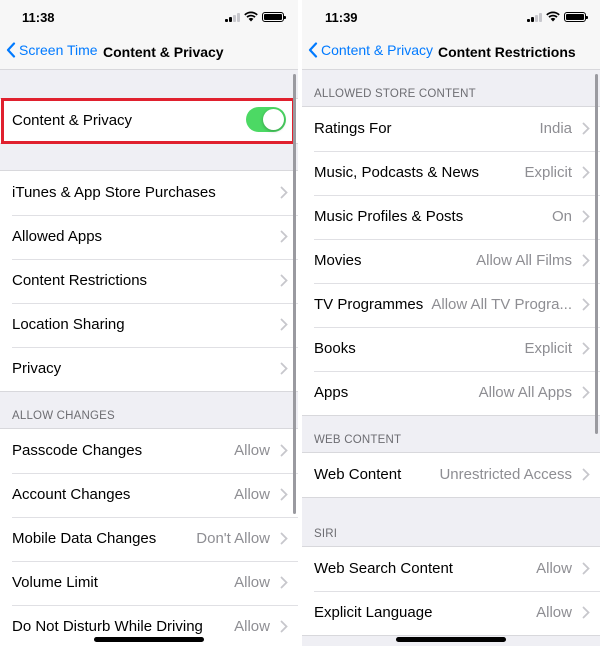  Describe the element at coordinates (149, 369) in the screenshot. I see `menu-item-privacy: Privacy` at that location.